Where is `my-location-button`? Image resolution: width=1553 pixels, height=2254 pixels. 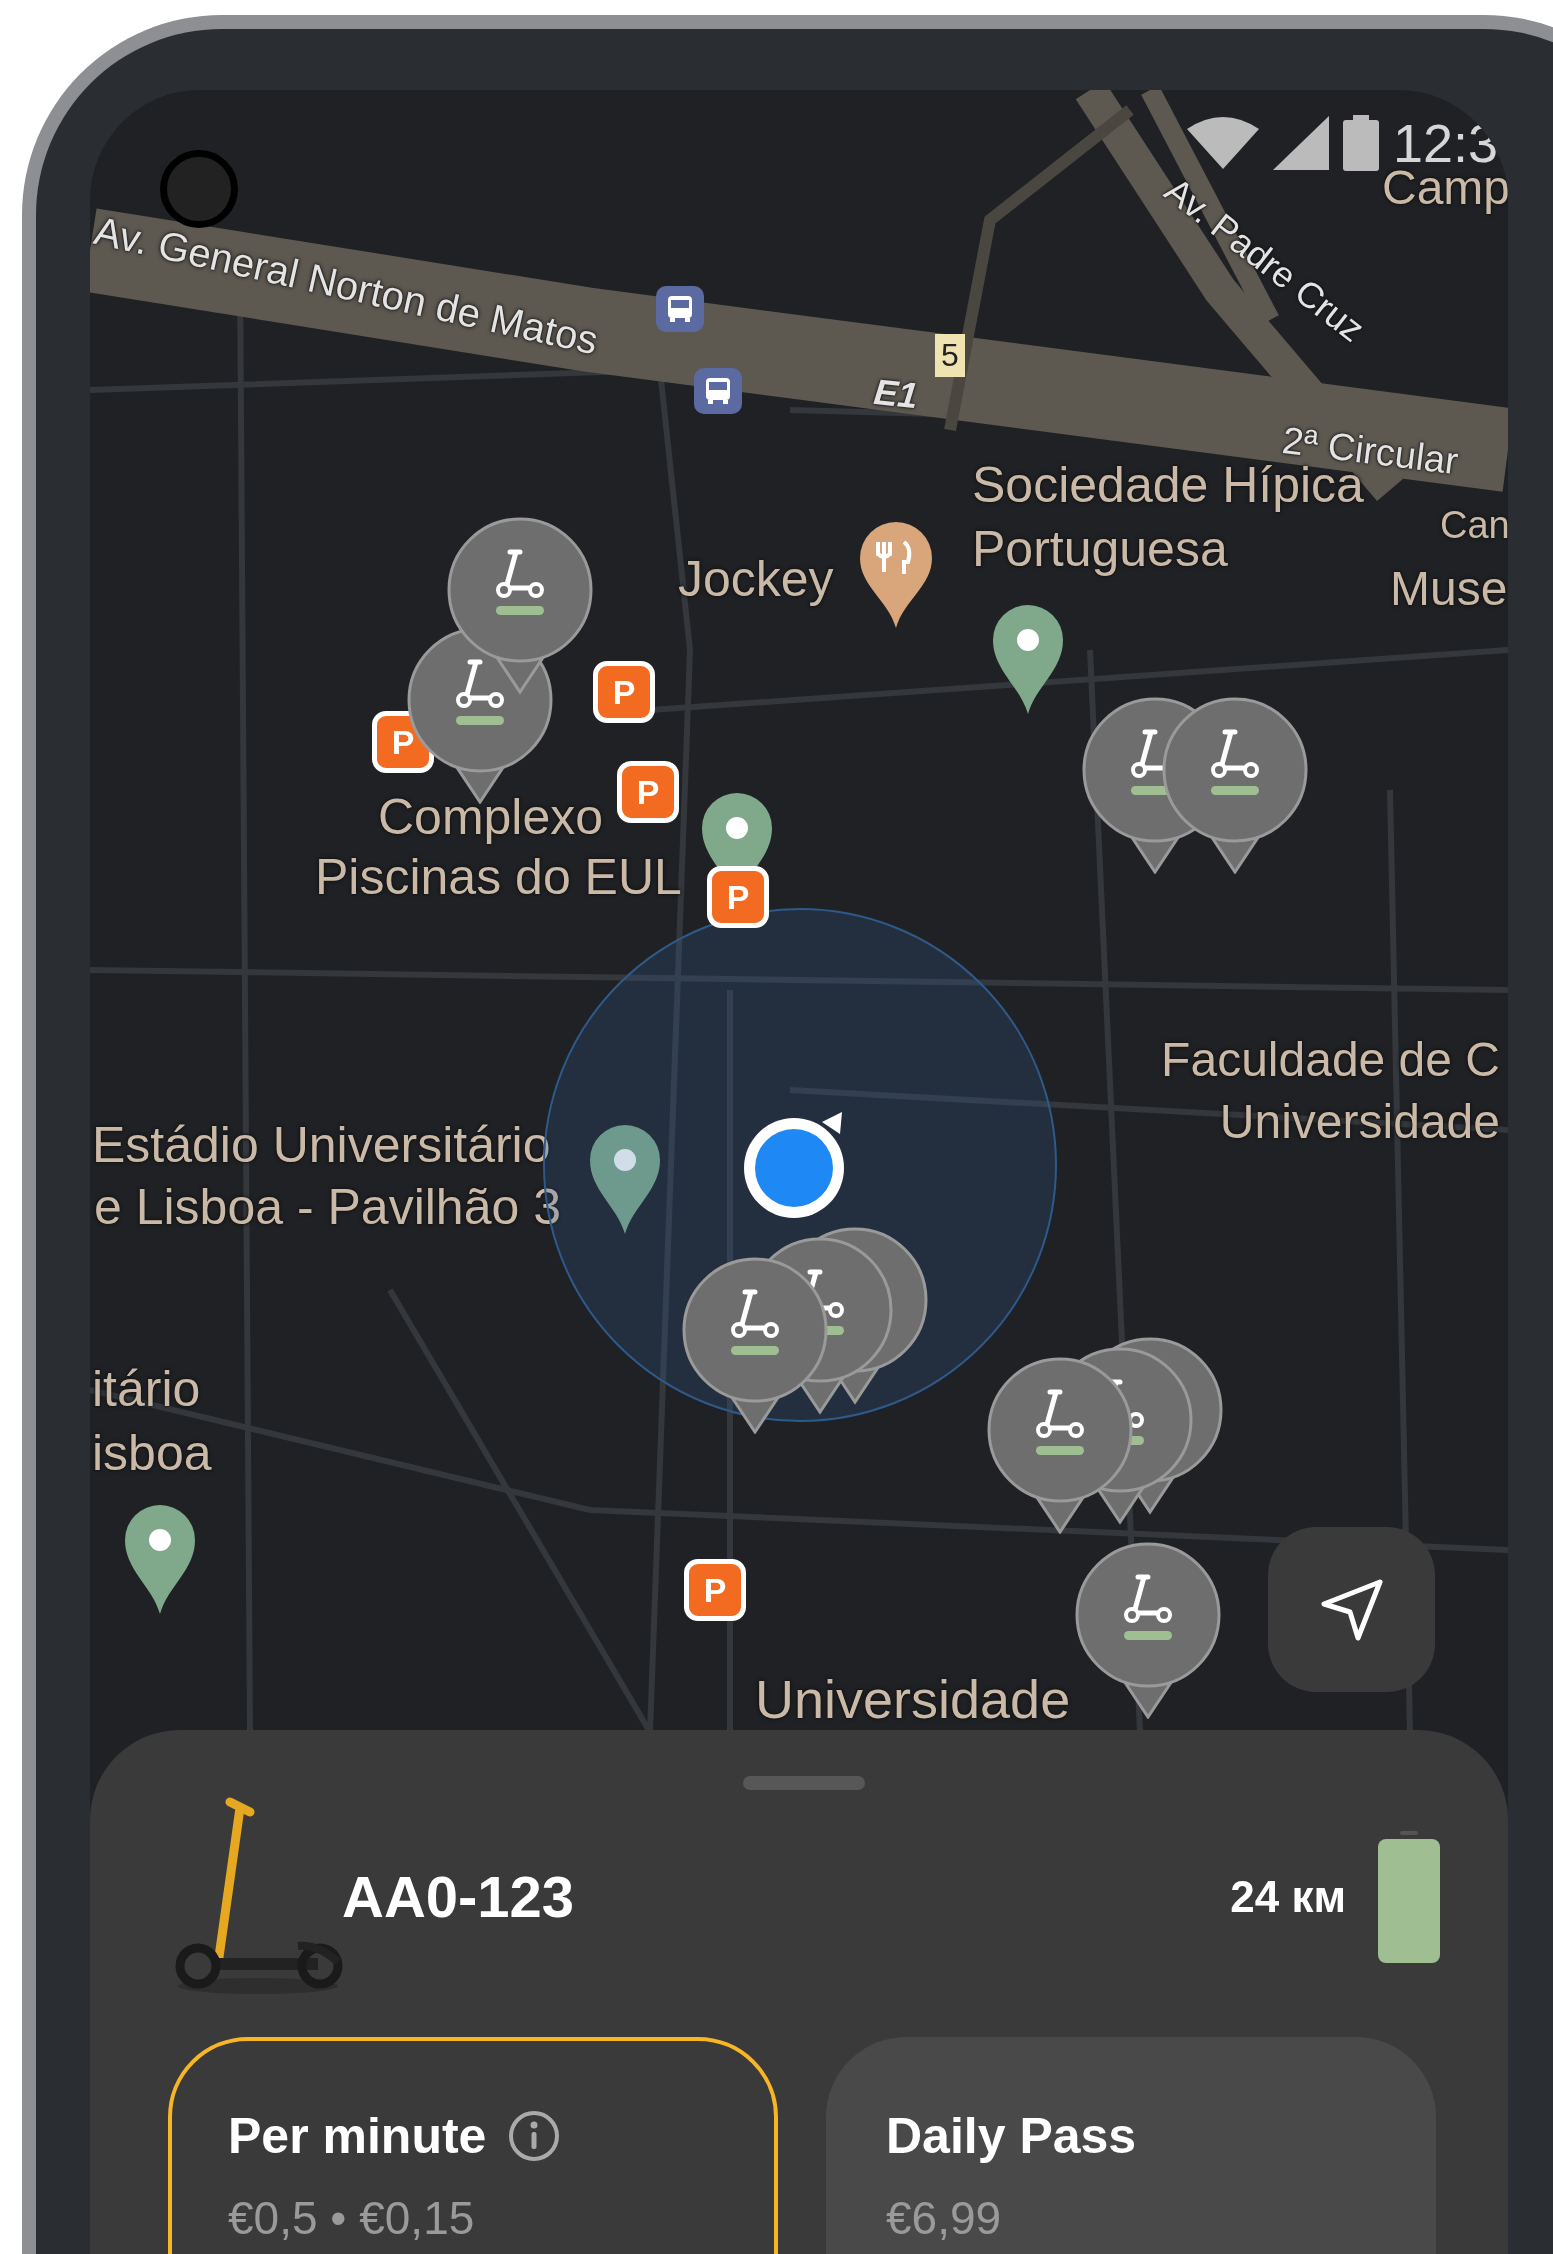
my-location-button is located at coordinates (1351, 1609).